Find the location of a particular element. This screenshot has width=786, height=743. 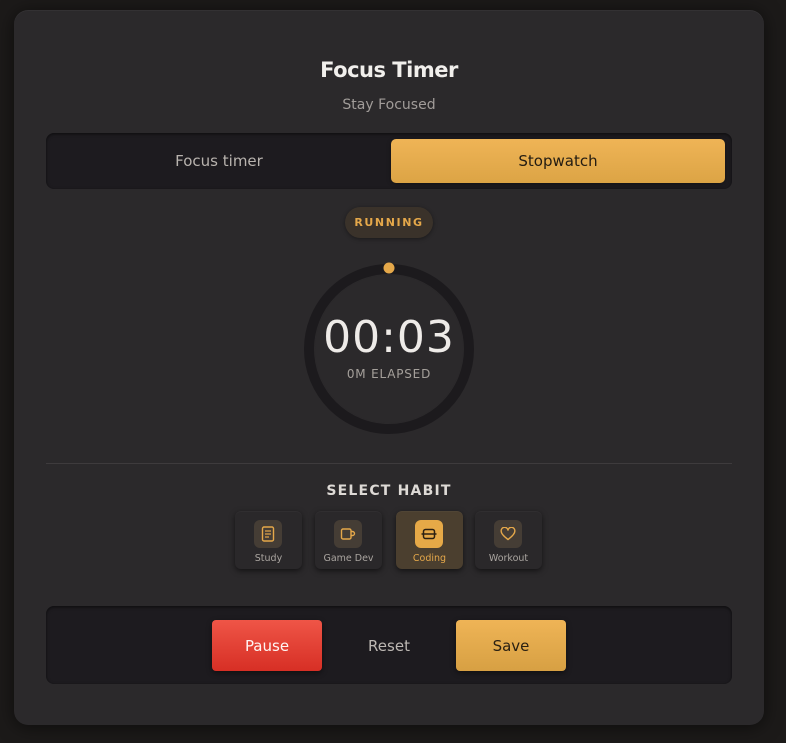

timer-display: 00:03 is located at coordinates (389, 337).